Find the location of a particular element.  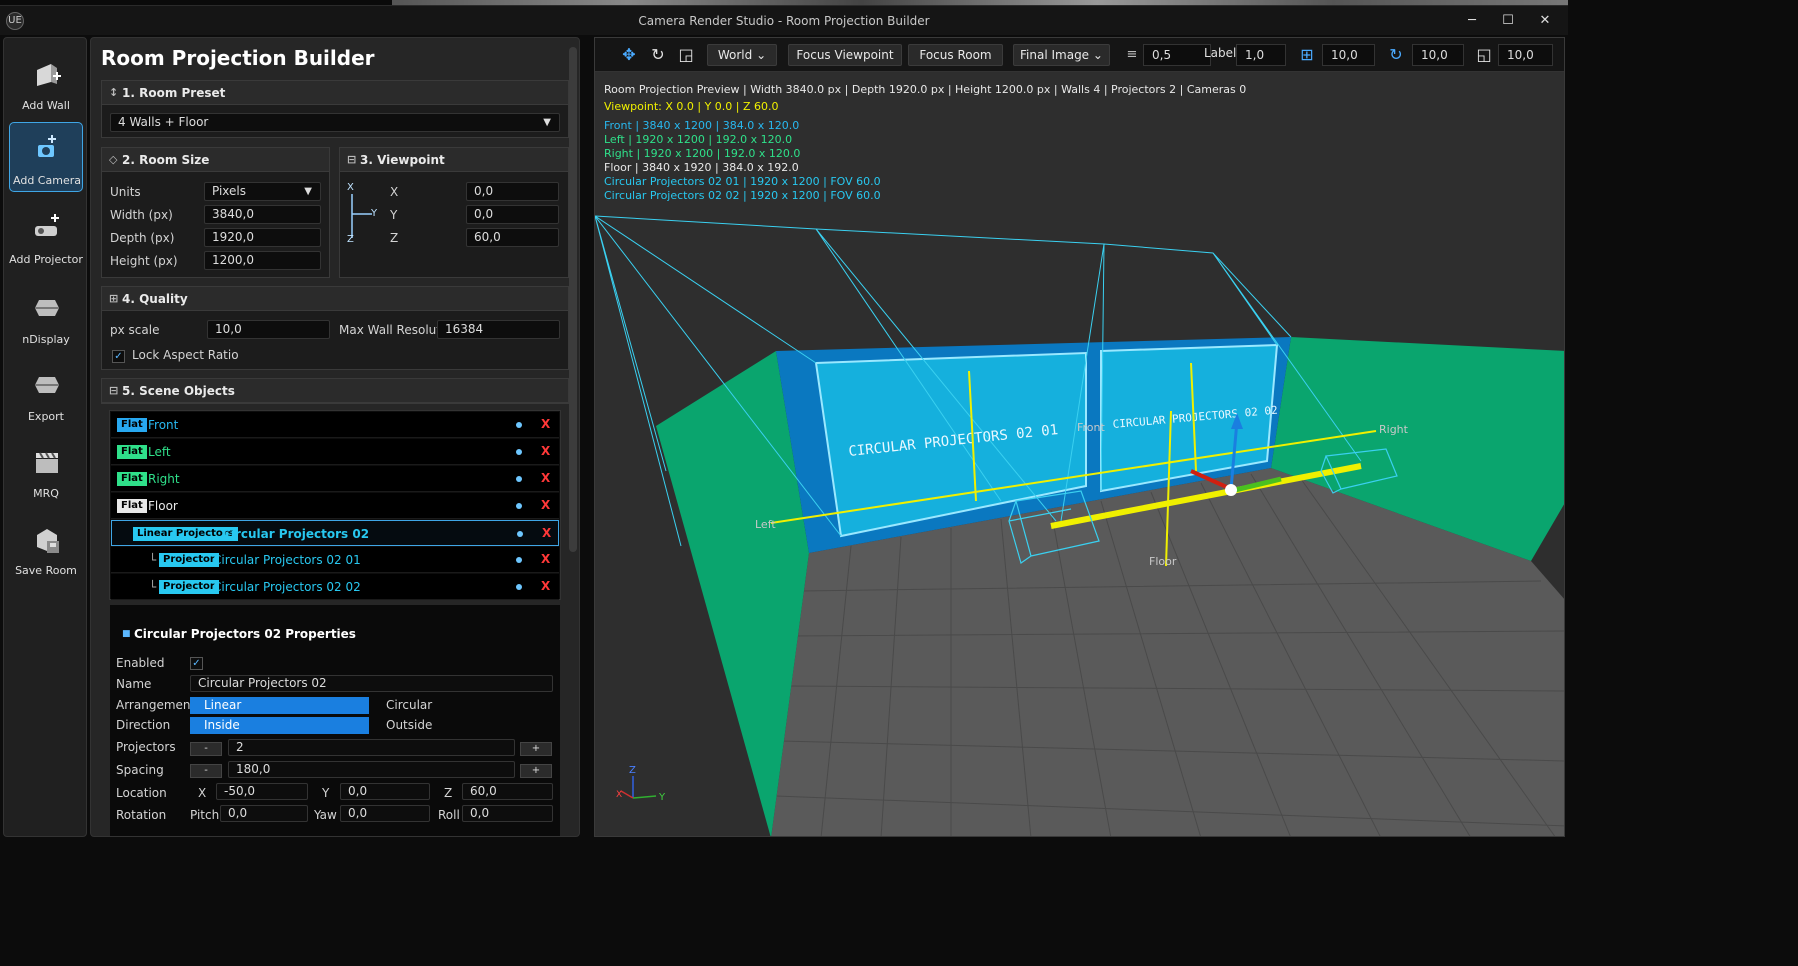

room-preset-dropdown: 4 Walls + Floor ▼ is located at coordinates (335, 122).